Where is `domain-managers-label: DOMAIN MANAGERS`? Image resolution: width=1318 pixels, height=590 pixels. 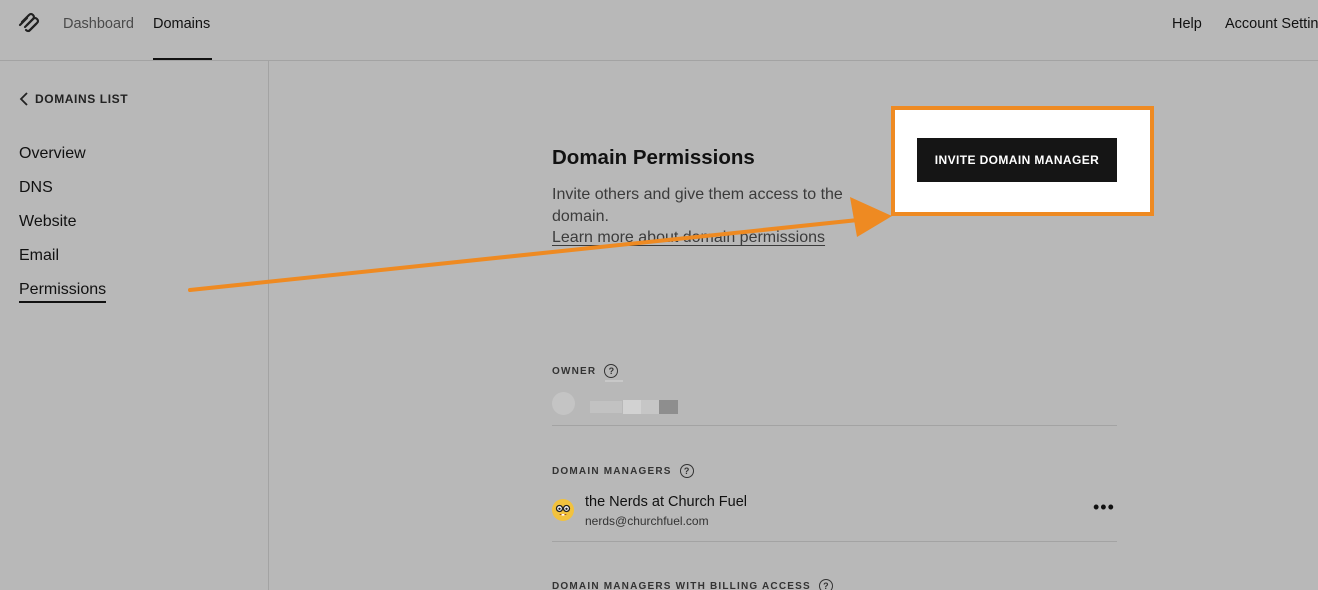
domain-managers-label: DOMAIN MANAGERS is located at coordinates (612, 471).